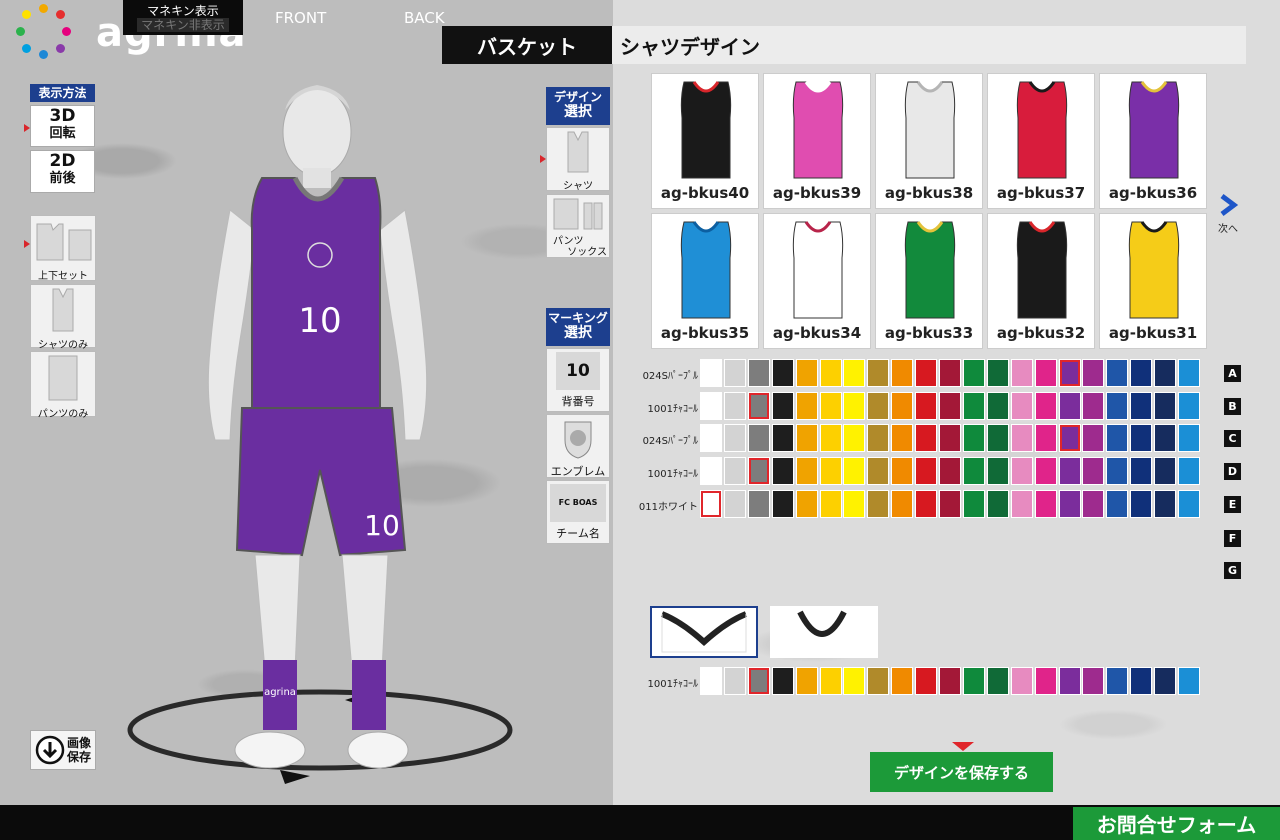  Describe the element at coordinates (1232, 373) in the screenshot. I see `part-letter-button: A` at that location.